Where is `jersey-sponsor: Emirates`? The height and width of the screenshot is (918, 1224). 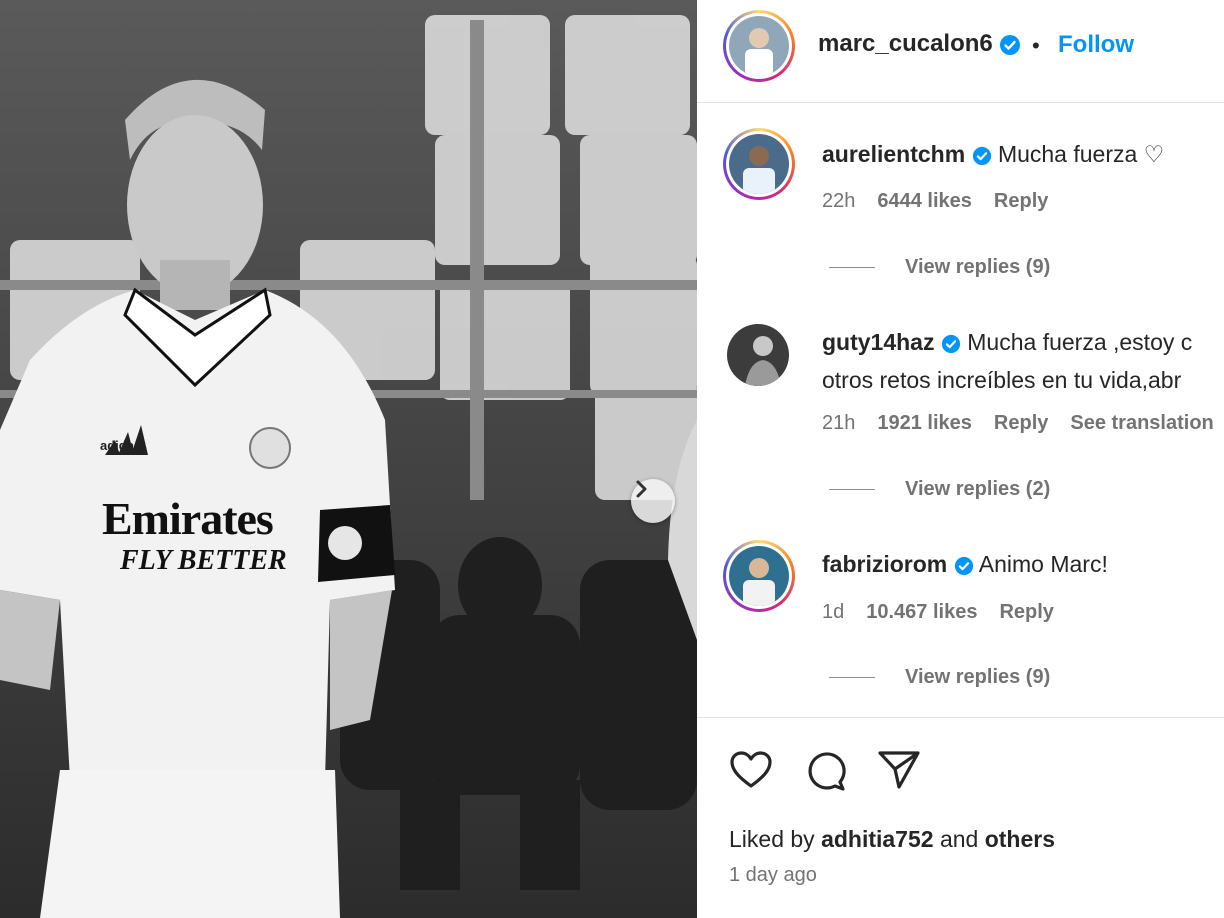 jersey-sponsor: Emirates is located at coordinates (188, 518).